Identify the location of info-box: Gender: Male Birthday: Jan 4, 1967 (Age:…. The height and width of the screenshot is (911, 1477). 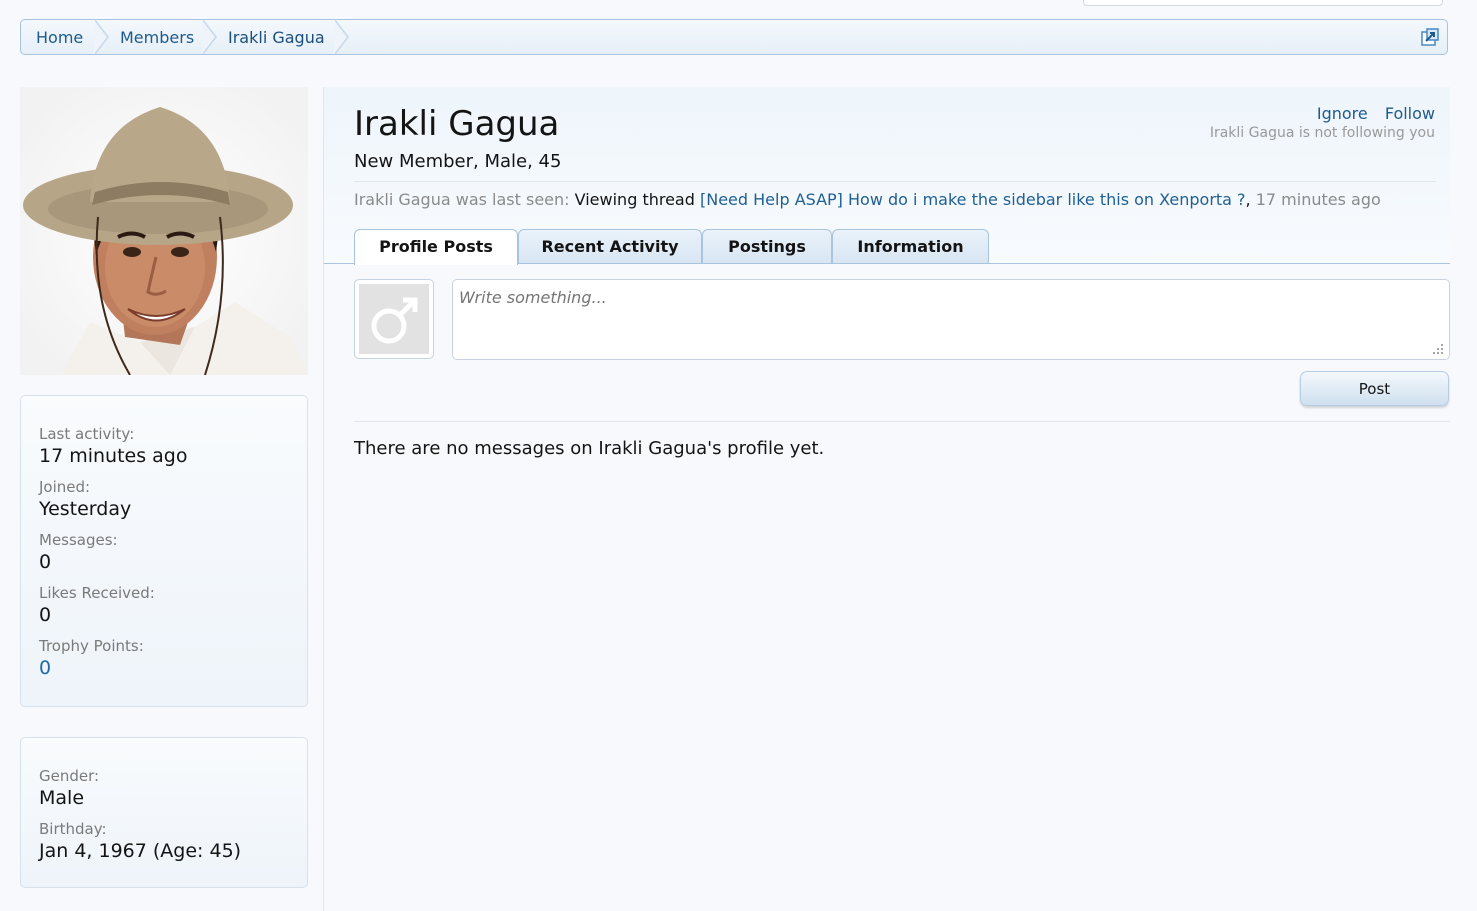
(164, 812).